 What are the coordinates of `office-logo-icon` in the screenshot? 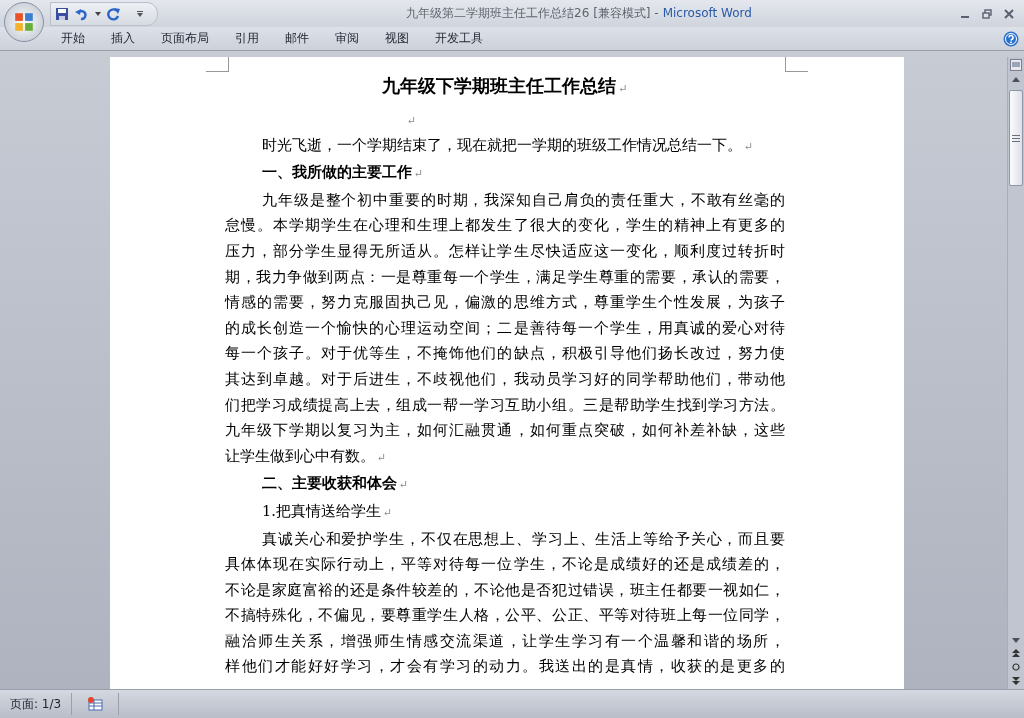 It's located at (24, 22).